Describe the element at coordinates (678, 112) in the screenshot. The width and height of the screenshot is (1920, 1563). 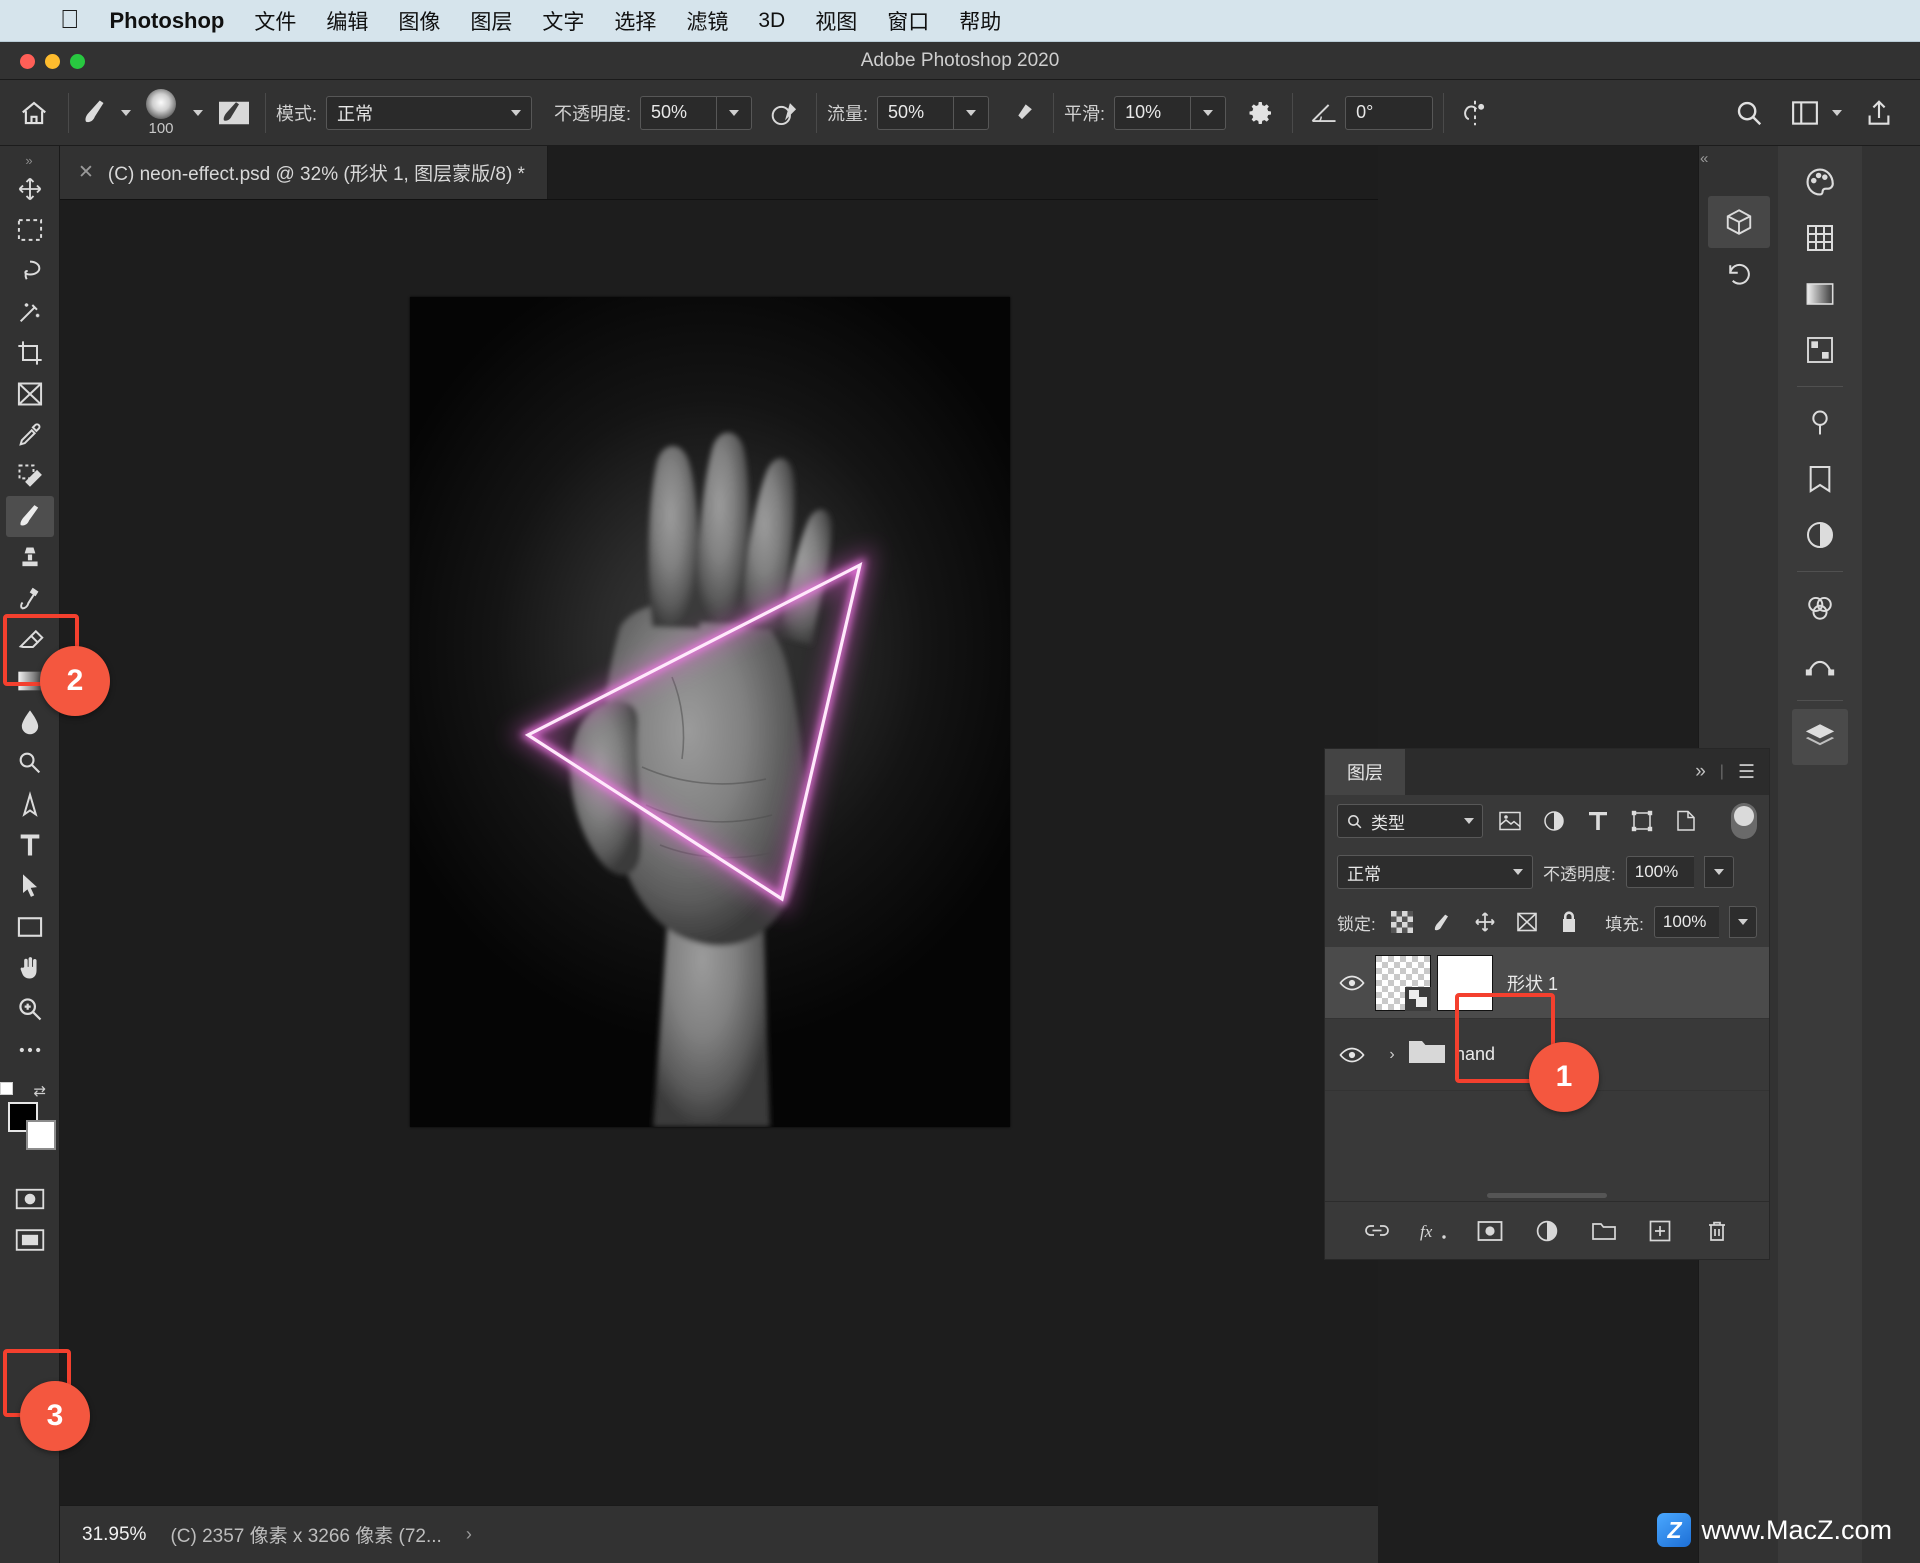
I see `opacity-input: 50%` at that location.